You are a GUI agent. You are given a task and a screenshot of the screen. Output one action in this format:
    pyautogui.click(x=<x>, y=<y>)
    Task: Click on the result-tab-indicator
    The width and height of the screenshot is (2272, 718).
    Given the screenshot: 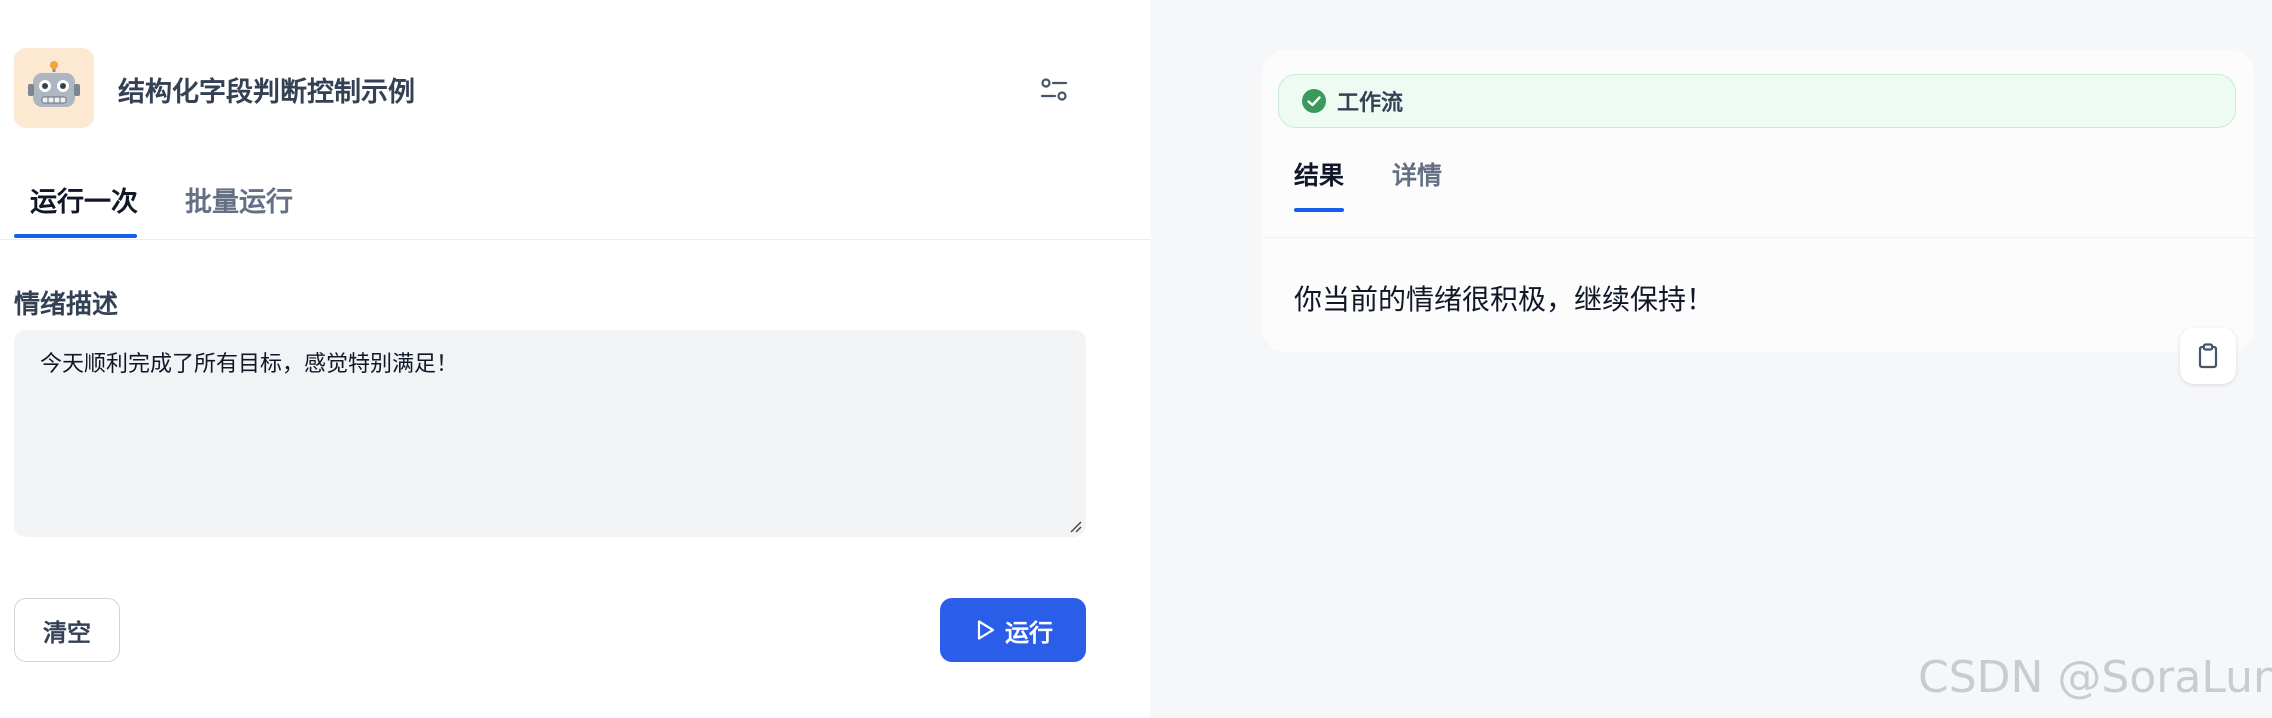 What is the action you would take?
    pyautogui.click(x=1319, y=210)
    